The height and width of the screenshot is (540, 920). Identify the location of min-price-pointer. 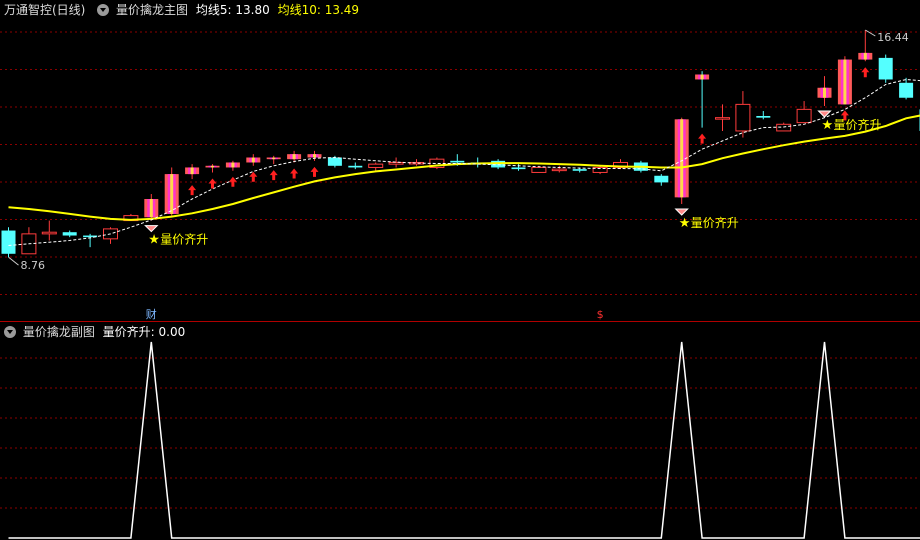
(13, 261).